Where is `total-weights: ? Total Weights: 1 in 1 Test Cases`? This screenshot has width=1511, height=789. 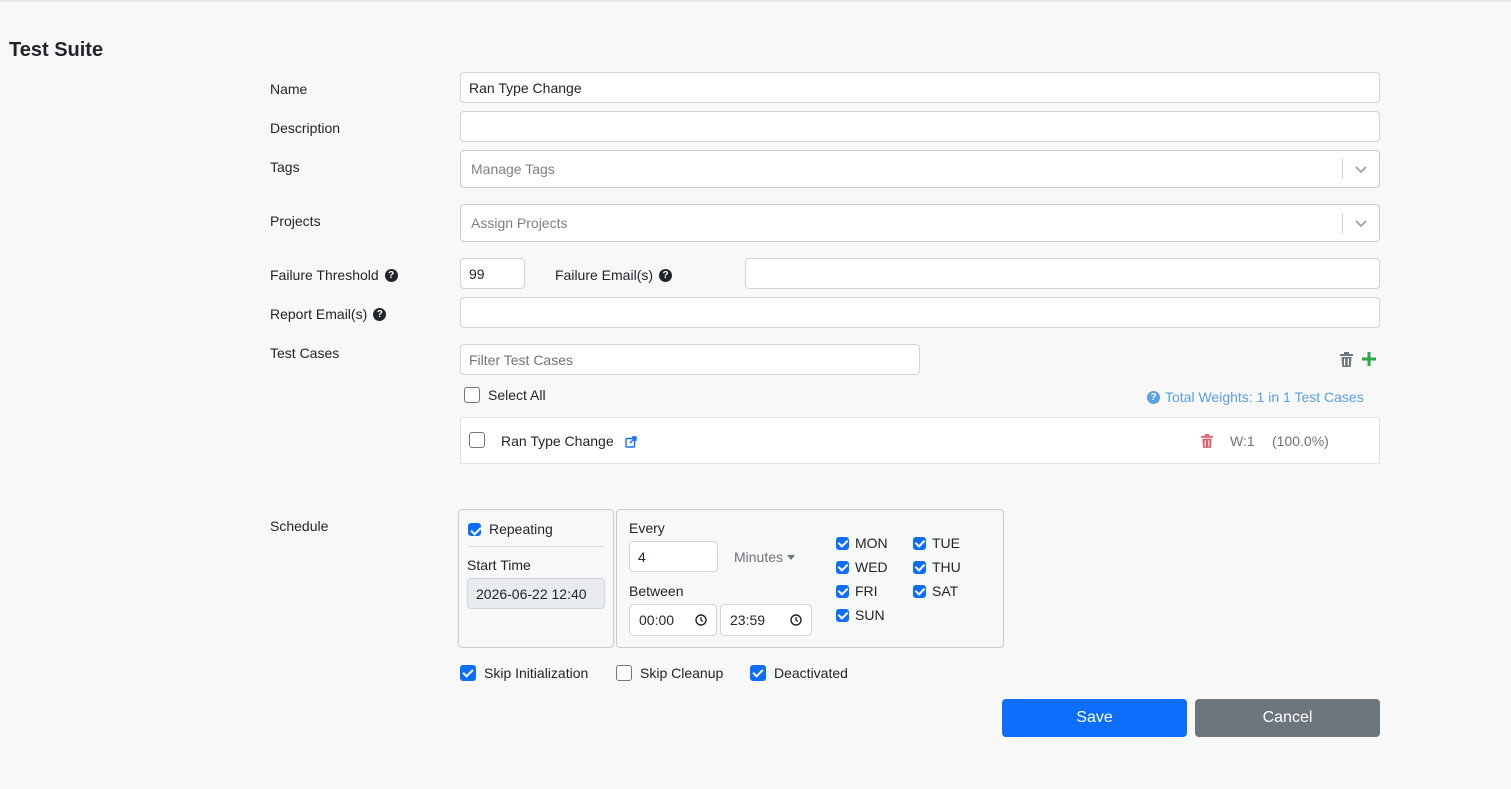 total-weights: ? Total Weights: 1 in 1 Test Cases is located at coordinates (1255, 397).